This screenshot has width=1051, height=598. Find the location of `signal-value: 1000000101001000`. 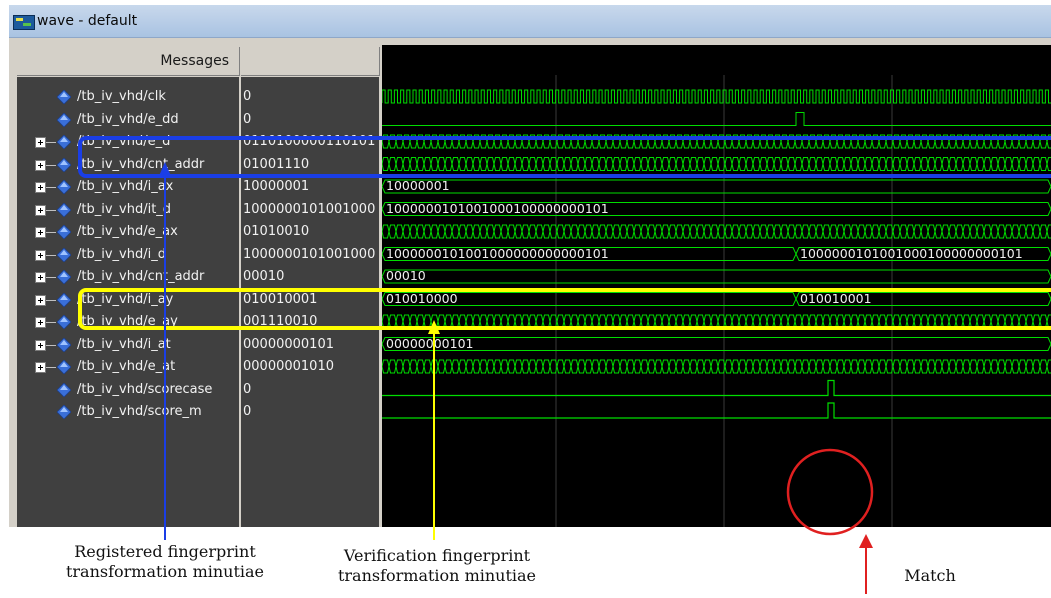

signal-value: 1000000101001000 is located at coordinates (309, 254).